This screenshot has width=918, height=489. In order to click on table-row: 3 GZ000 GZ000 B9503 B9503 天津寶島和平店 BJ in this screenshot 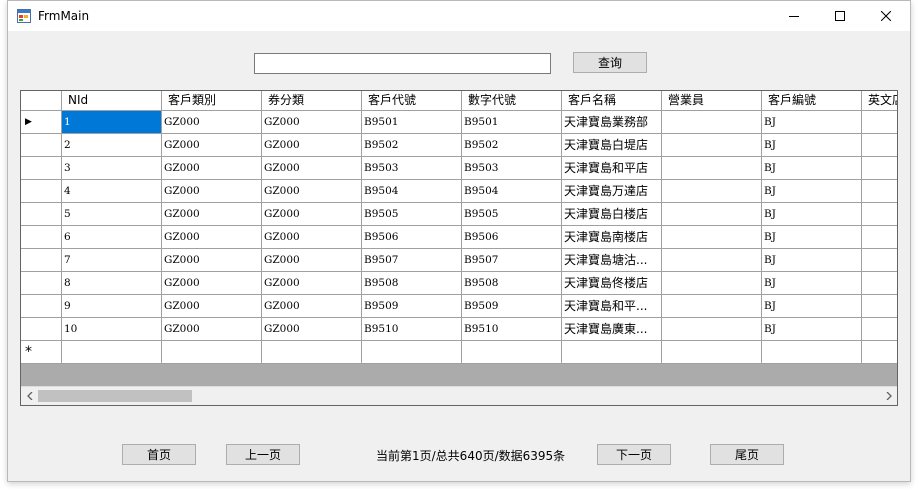, I will do `click(459, 168)`.